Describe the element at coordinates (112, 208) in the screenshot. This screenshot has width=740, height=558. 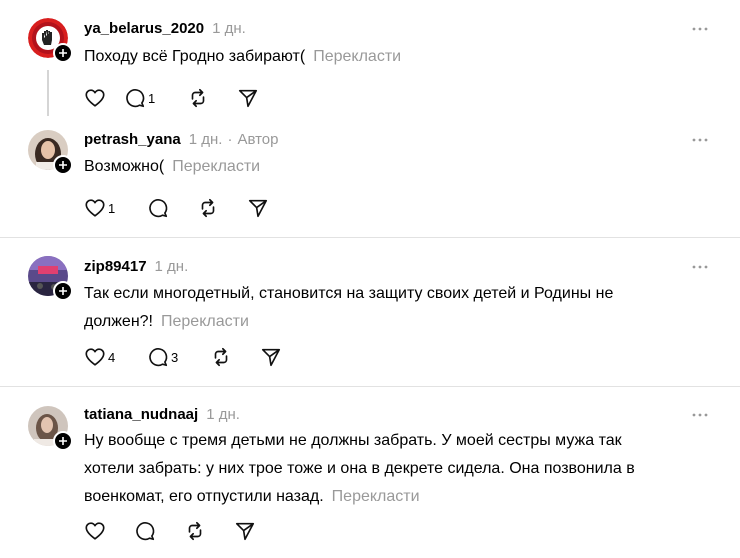
I see `like-count: 1` at that location.